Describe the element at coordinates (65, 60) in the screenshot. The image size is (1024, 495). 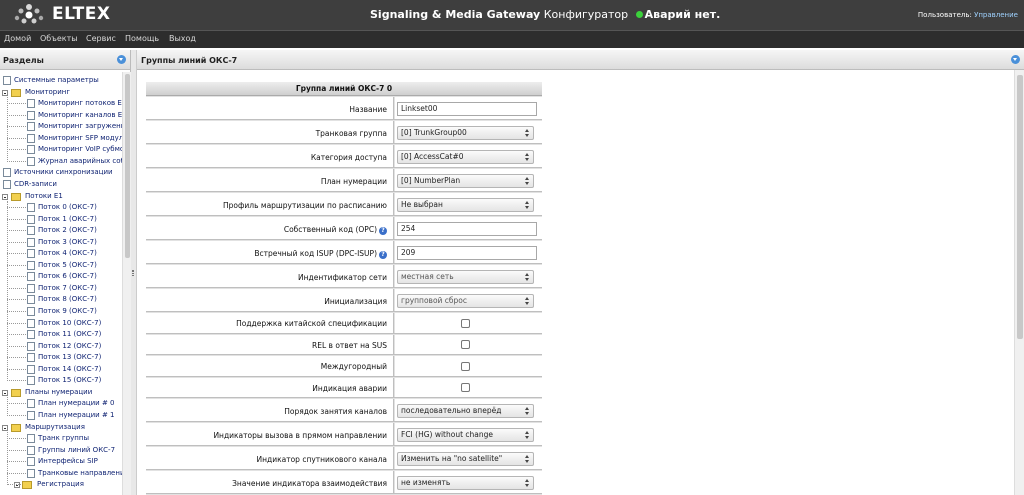
I see `sections-panel-header: Разделы` at that location.